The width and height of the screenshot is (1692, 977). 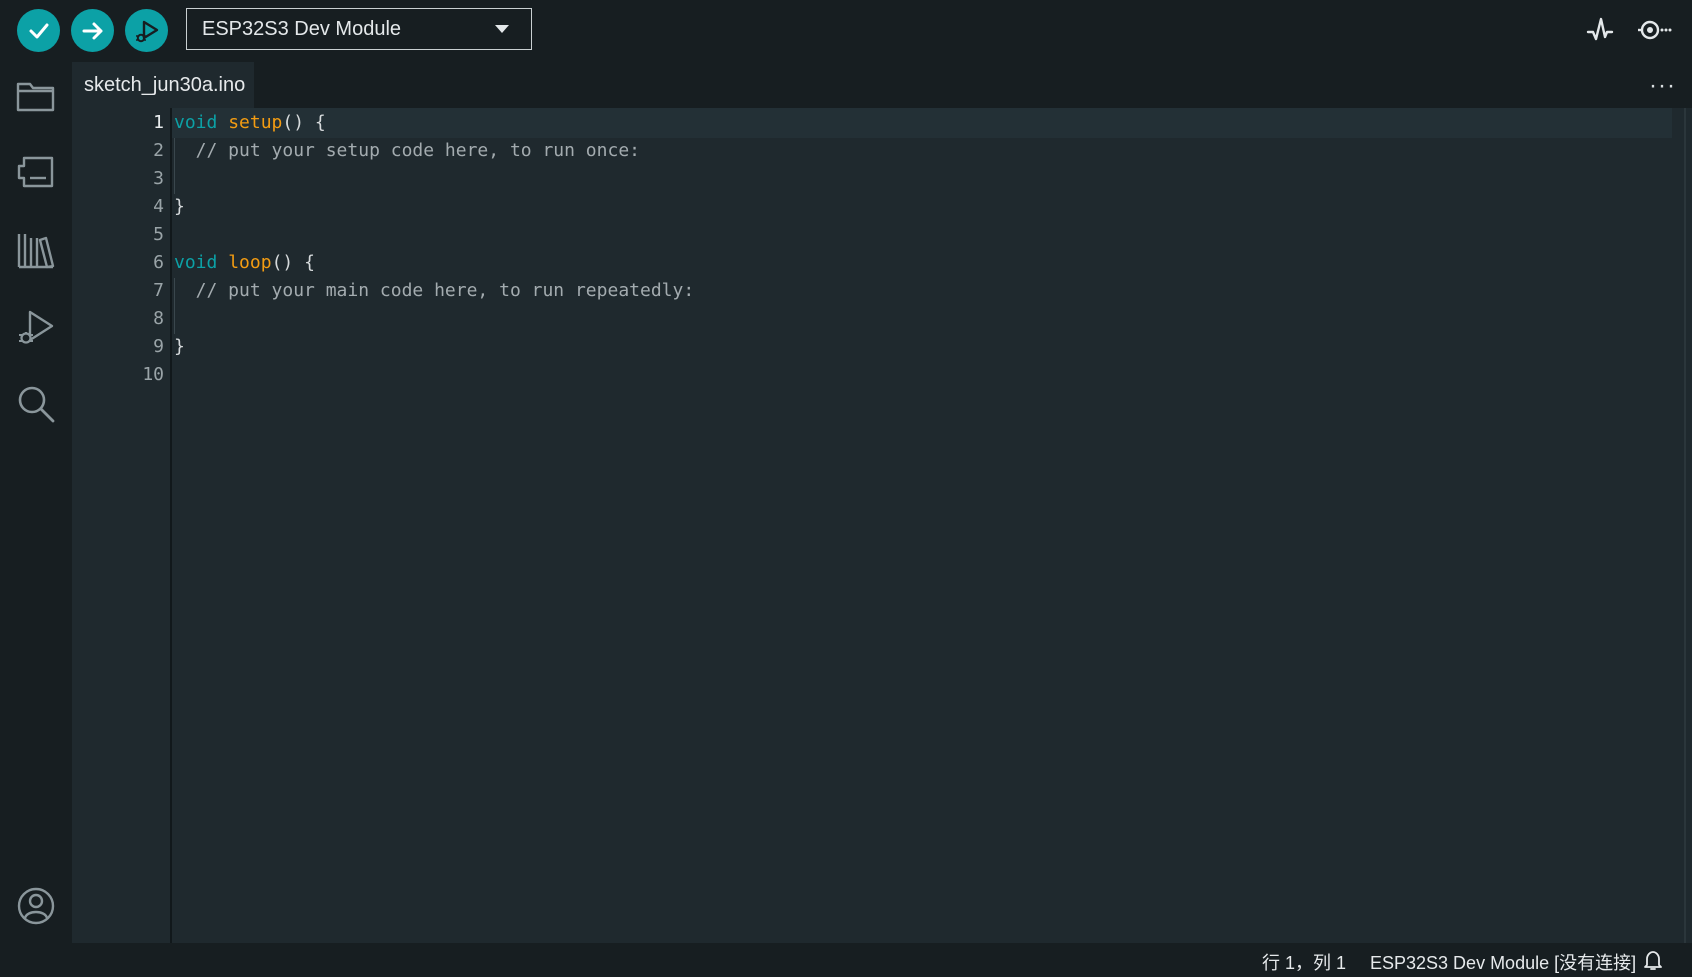 I want to click on folder-icon, so click(x=35, y=97).